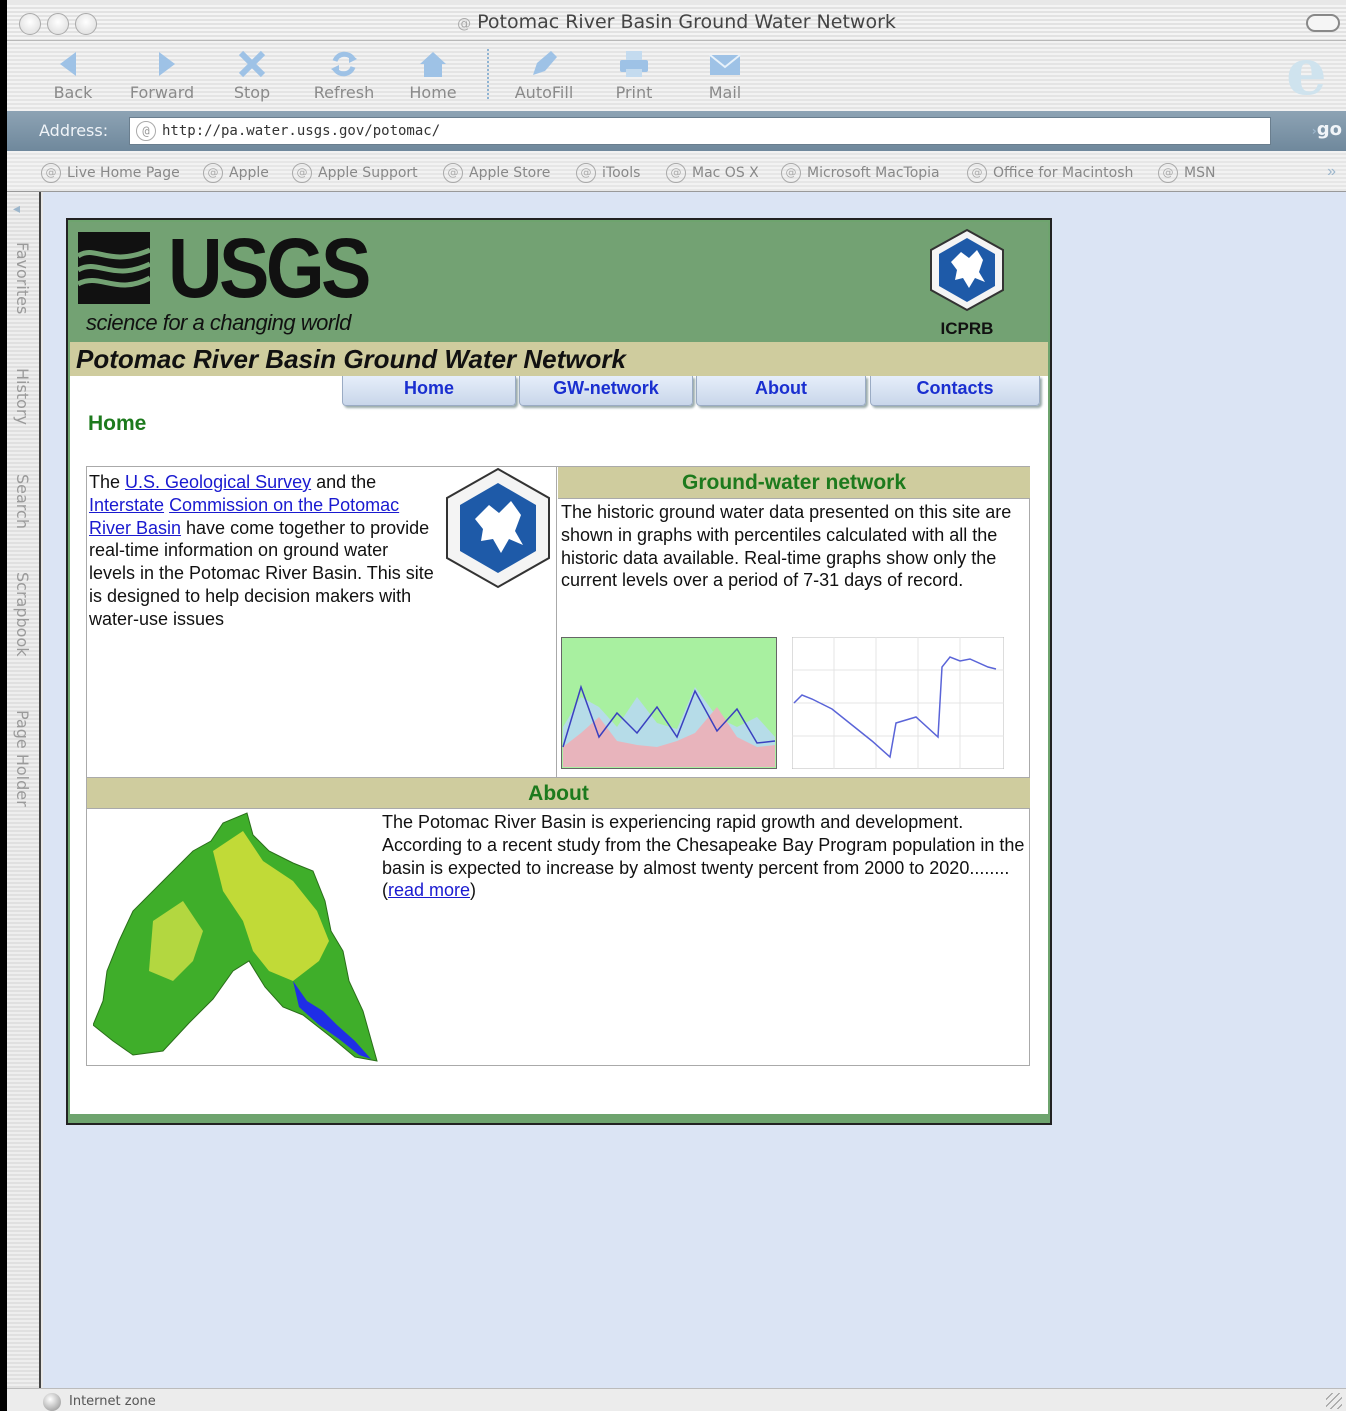 The width and height of the screenshot is (1346, 1411). I want to click on icprb-label: ICPRB, so click(967, 328).